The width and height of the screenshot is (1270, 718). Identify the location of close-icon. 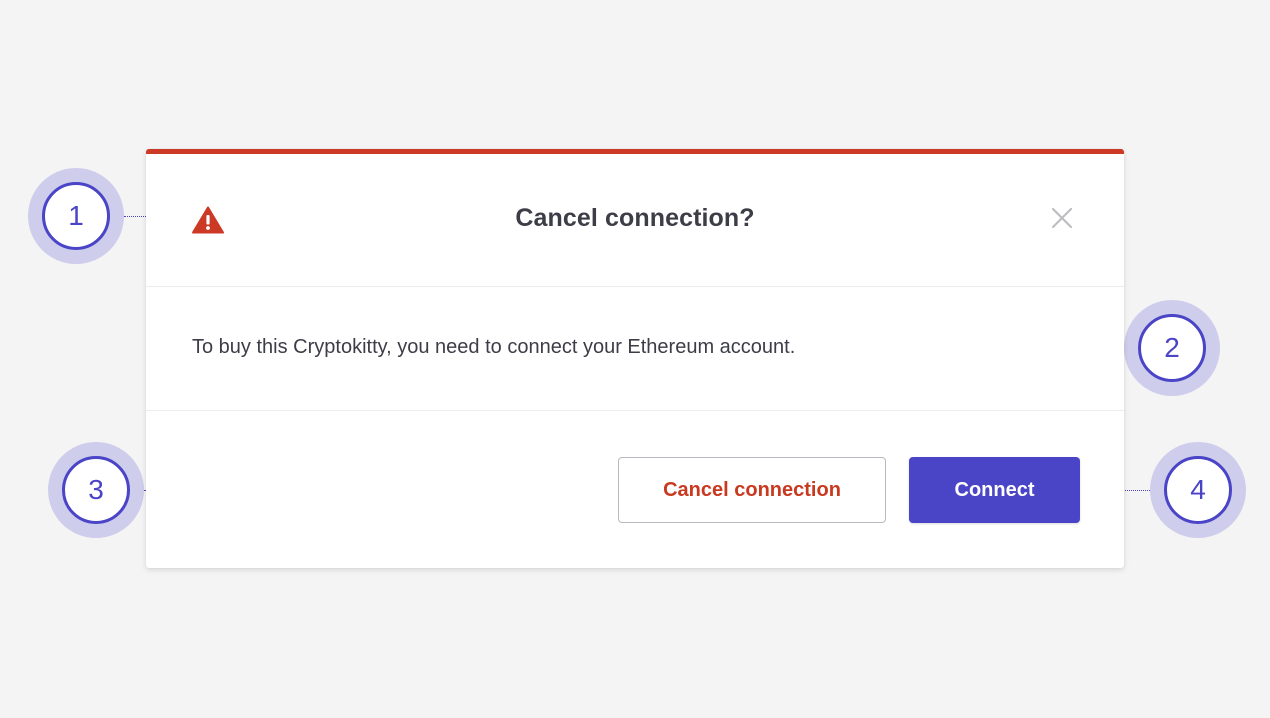
(1062, 218).